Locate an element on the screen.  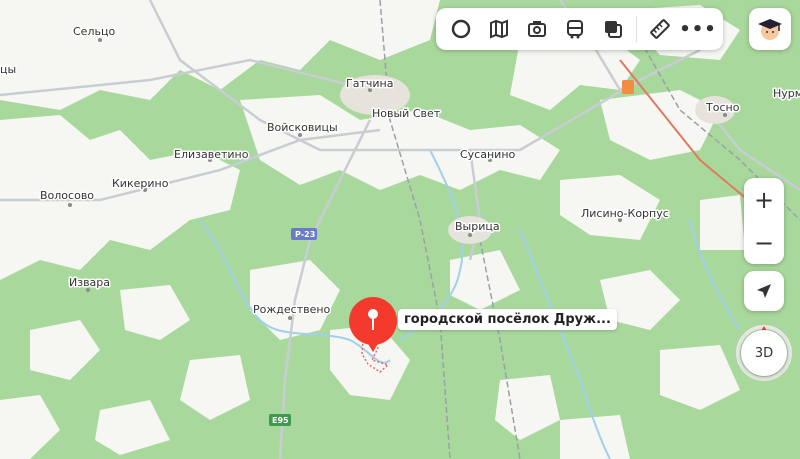
place-label: Гатчина is located at coordinates (369, 83).